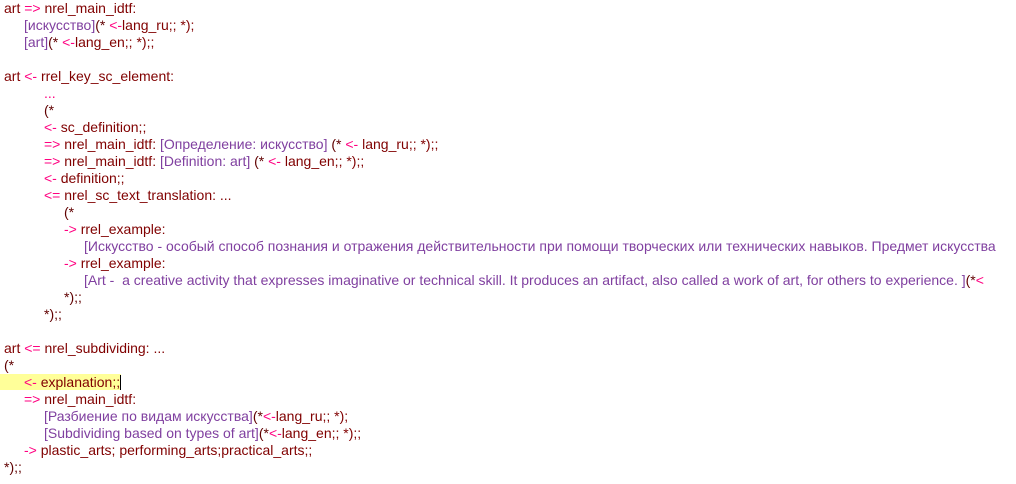  I want to click on code-token: definition;;, so click(92, 178).